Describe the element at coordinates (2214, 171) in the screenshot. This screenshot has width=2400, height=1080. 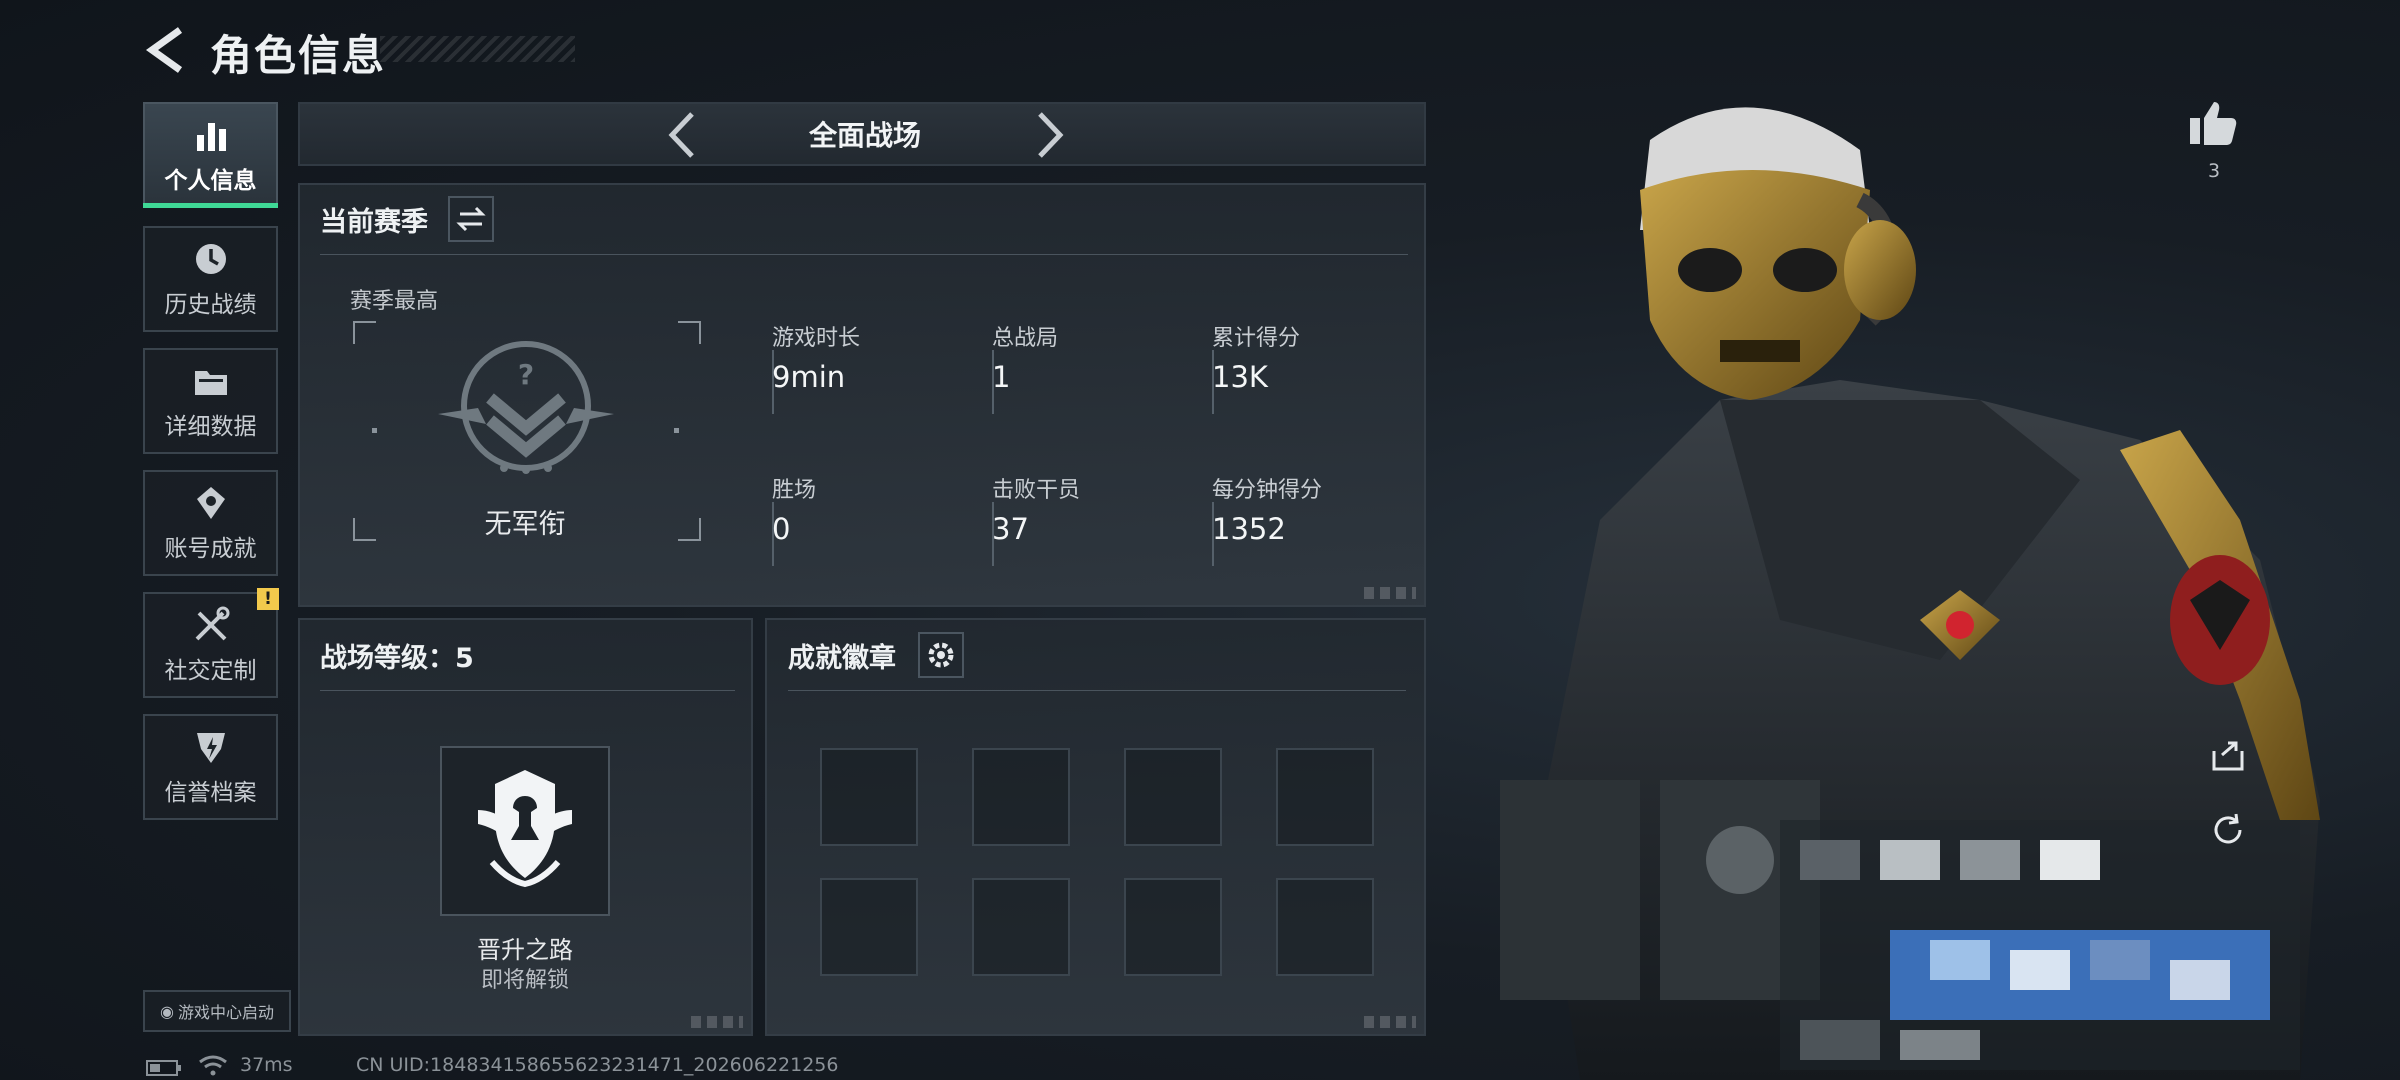
I see `like-count: 3` at that location.